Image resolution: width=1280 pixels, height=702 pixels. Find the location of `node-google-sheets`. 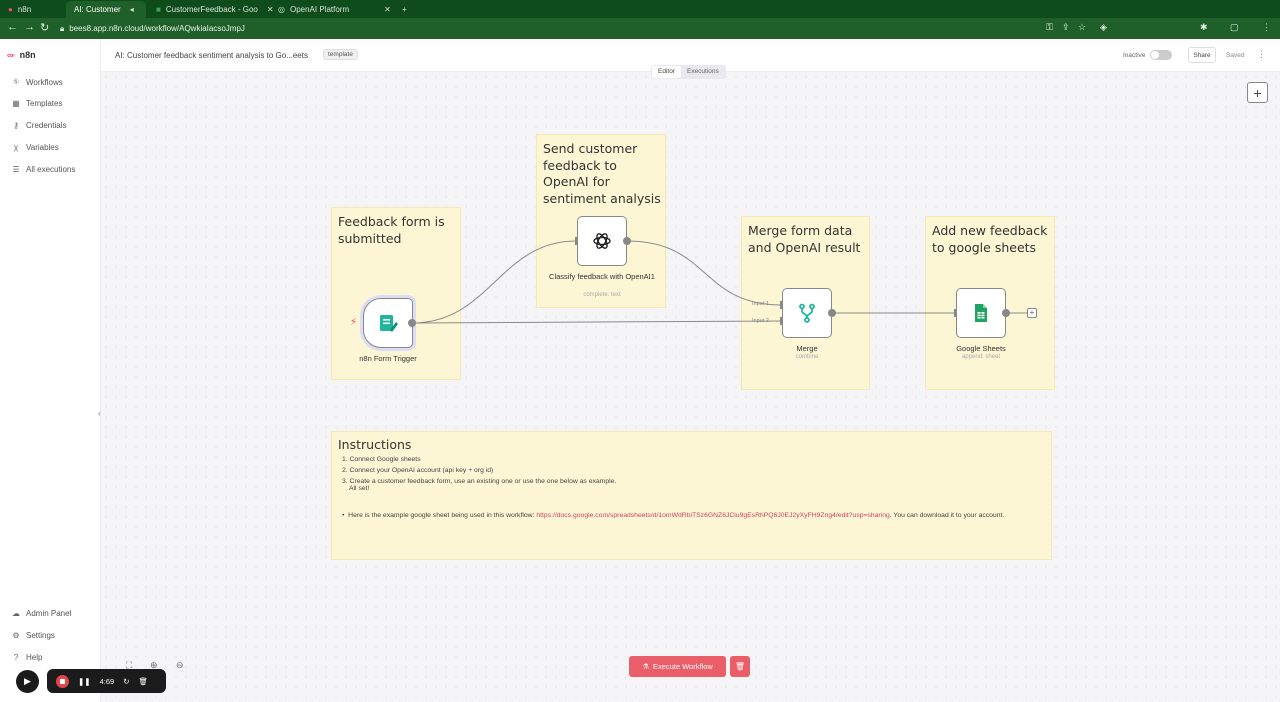

node-google-sheets is located at coordinates (981, 313).